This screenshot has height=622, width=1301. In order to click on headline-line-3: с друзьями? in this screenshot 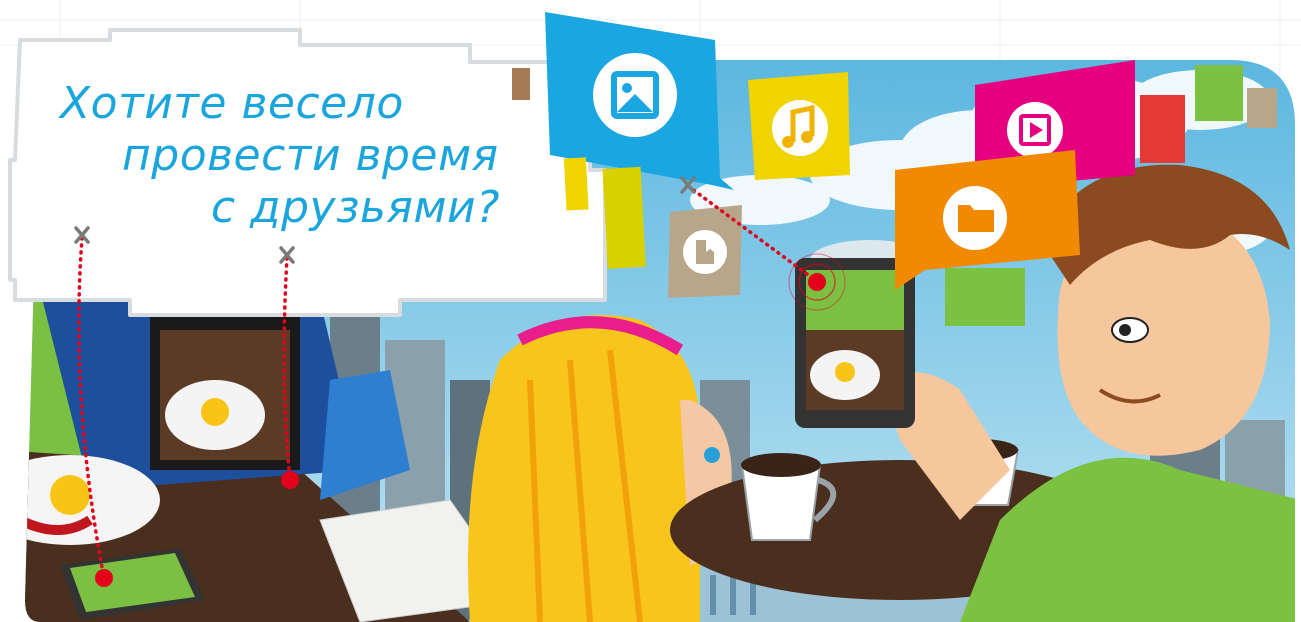, I will do `click(356, 207)`.